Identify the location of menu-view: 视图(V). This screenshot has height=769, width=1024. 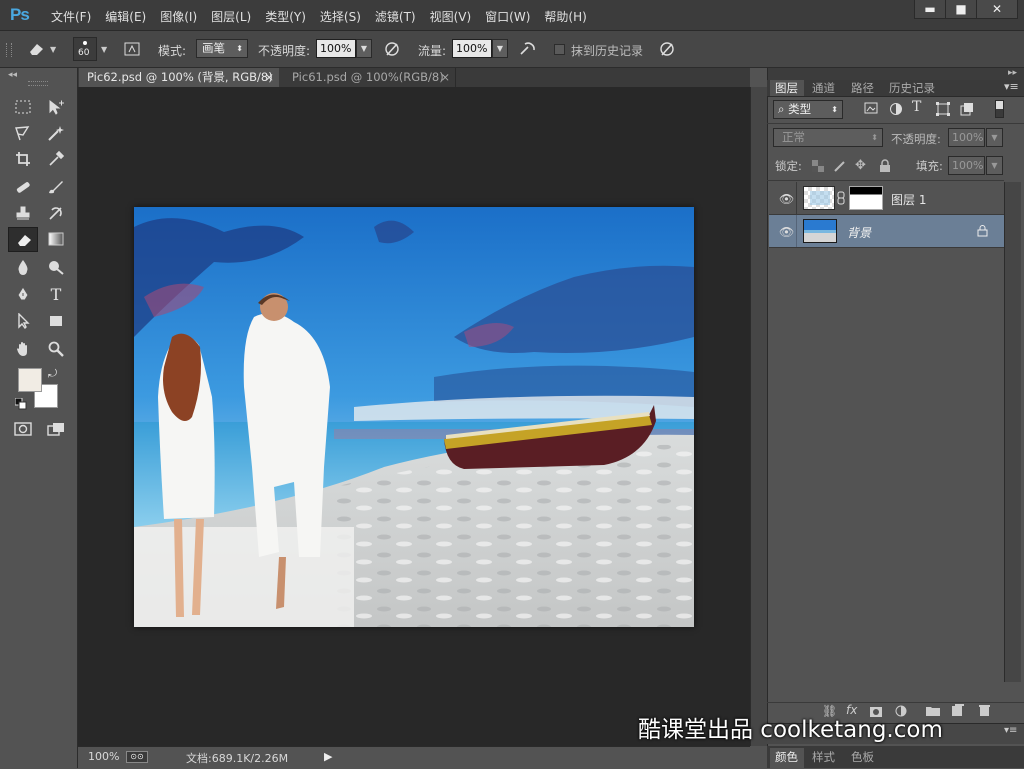
(451, 16).